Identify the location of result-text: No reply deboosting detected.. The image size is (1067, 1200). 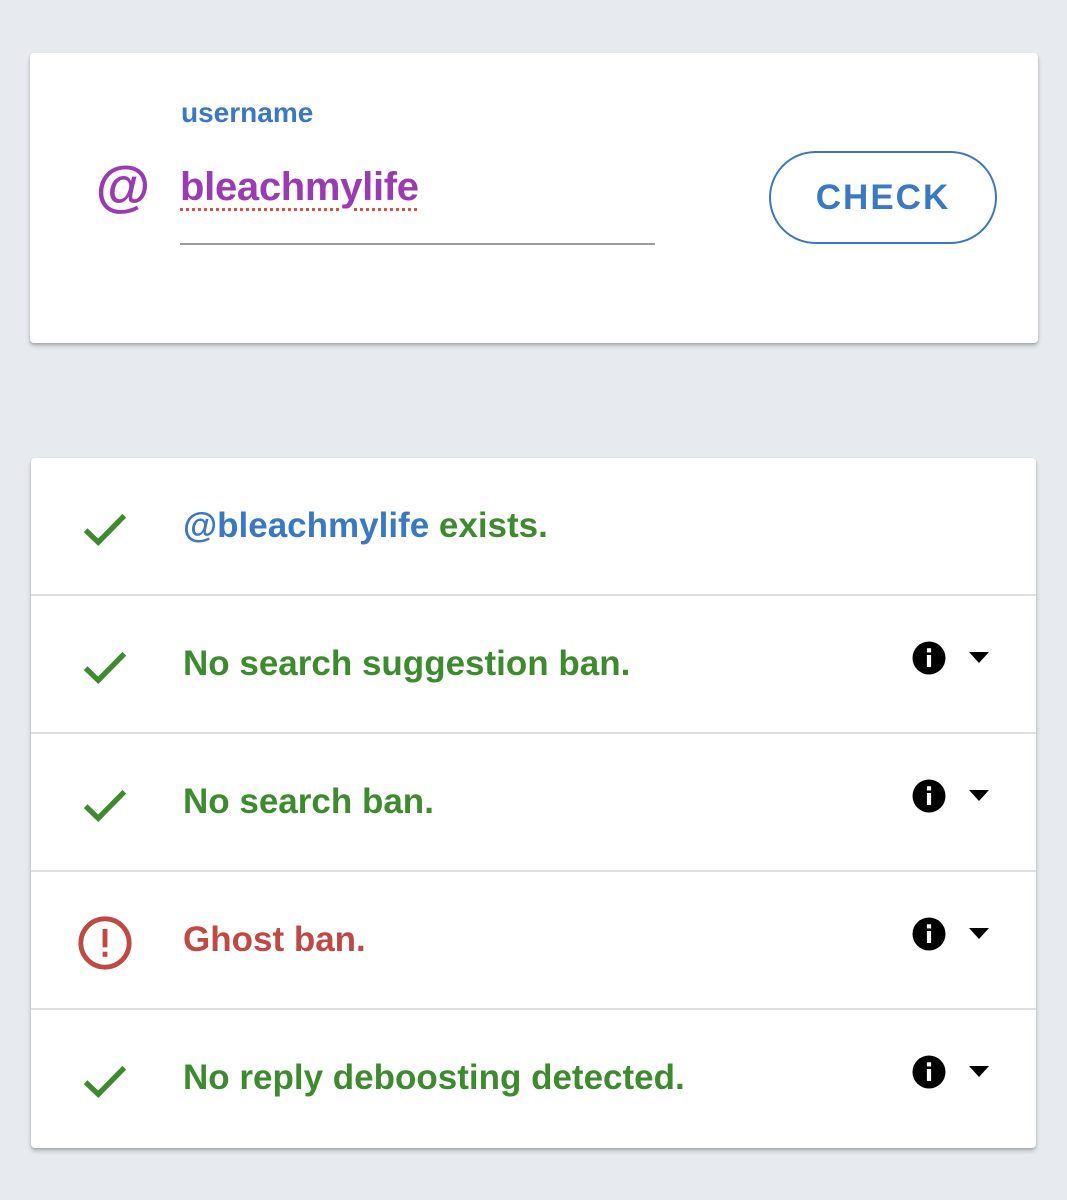
(434, 1077).